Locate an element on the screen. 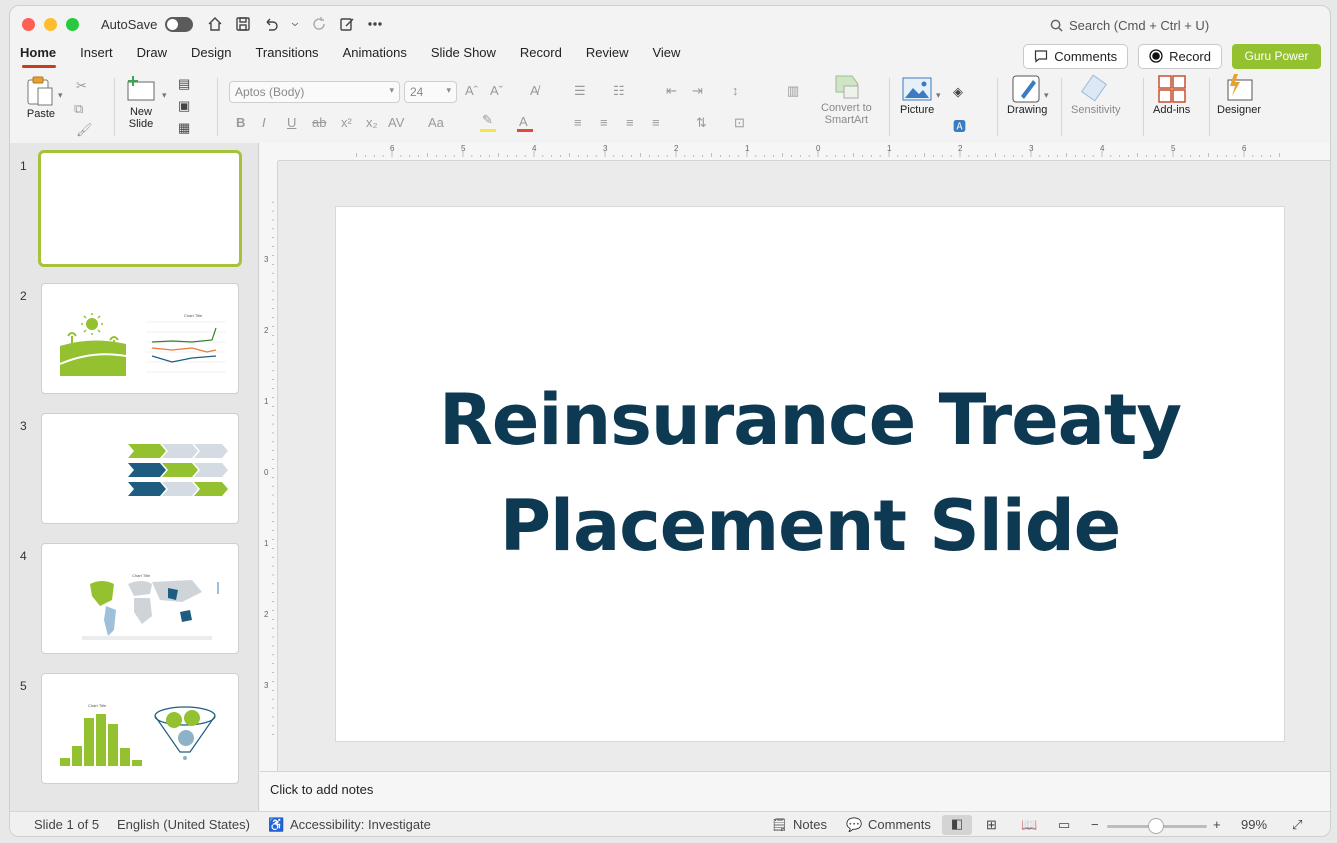 Image resolution: width=1337 pixels, height=843 pixels. slide-number: 4 is located at coordinates (23, 556).